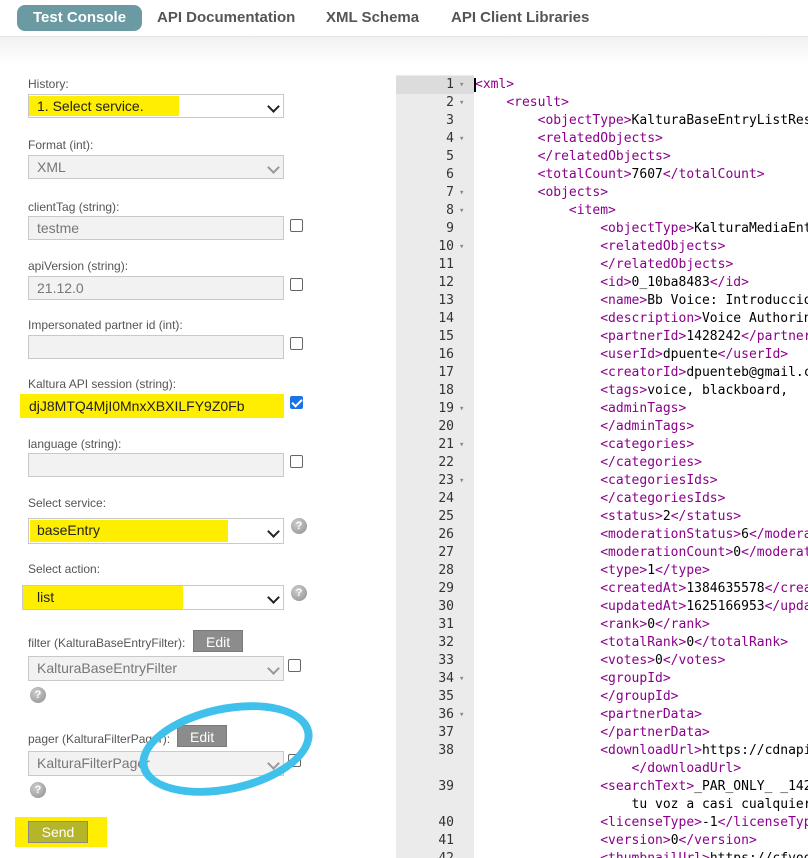 The image size is (808, 858). I want to click on line-number: 15, so click(446, 336).